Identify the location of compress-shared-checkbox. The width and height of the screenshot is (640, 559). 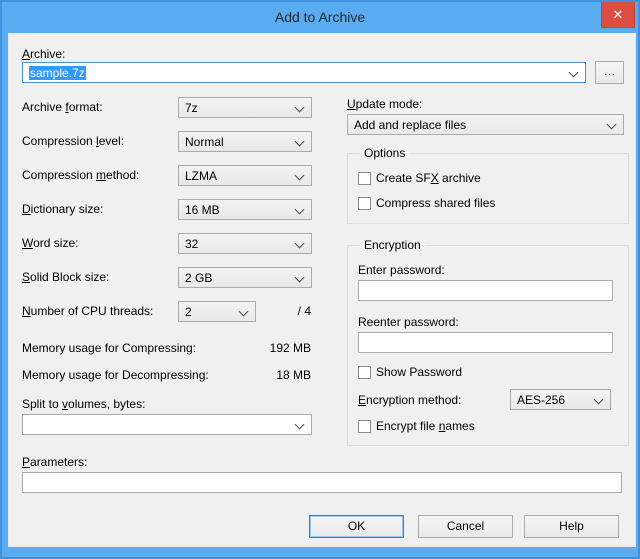
(364, 203).